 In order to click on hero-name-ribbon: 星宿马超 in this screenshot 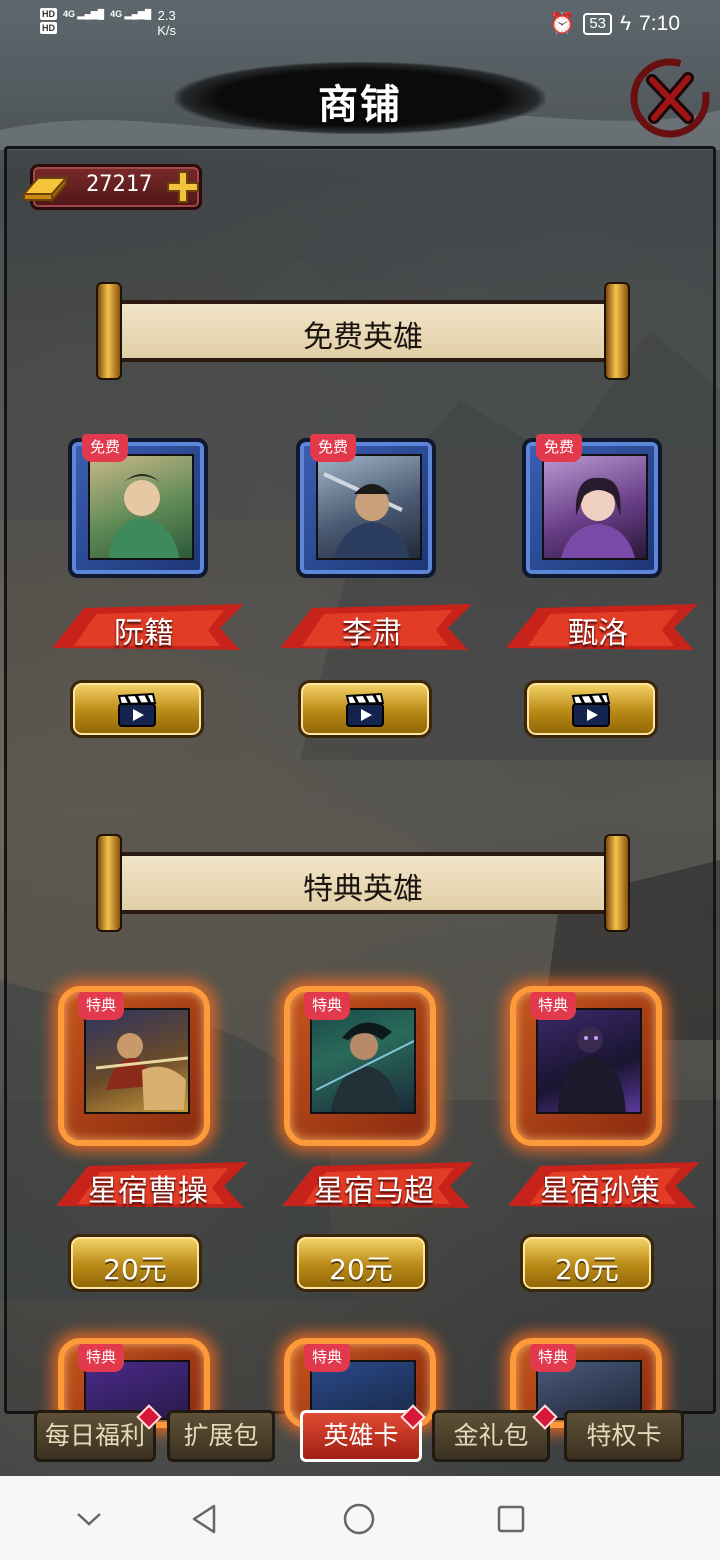, I will do `click(374, 1185)`.